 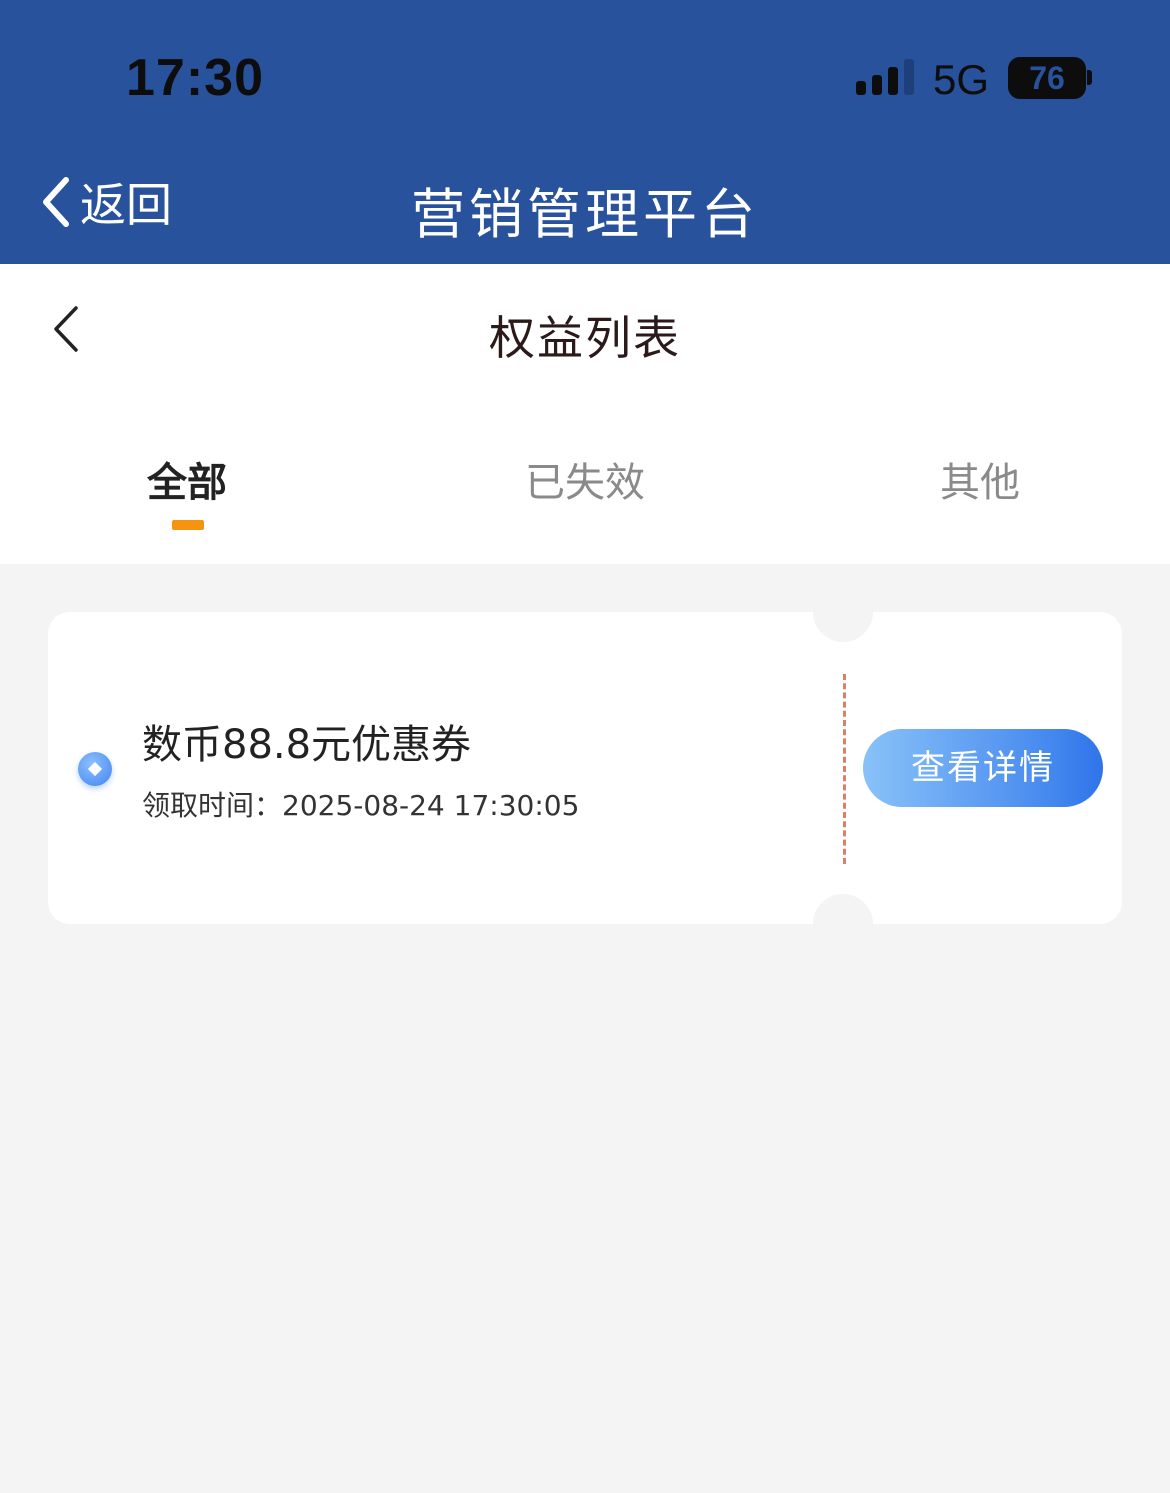 What do you see at coordinates (585, 338) in the screenshot?
I see `page-title: 权益列表` at bounding box center [585, 338].